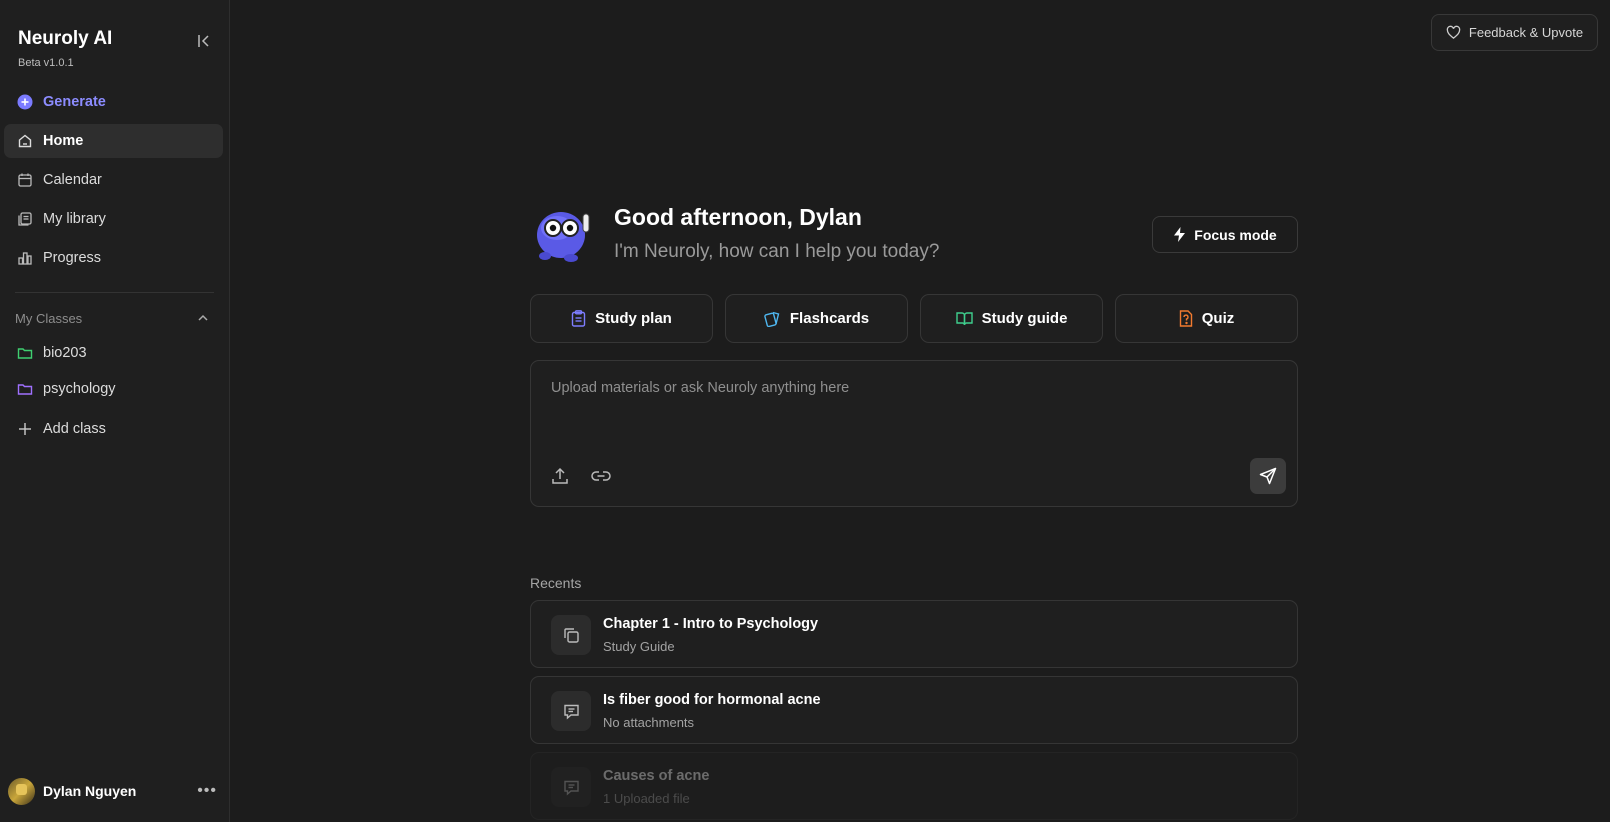 The height and width of the screenshot is (822, 1610). I want to click on add-class-label: Add class, so click(74, 429).